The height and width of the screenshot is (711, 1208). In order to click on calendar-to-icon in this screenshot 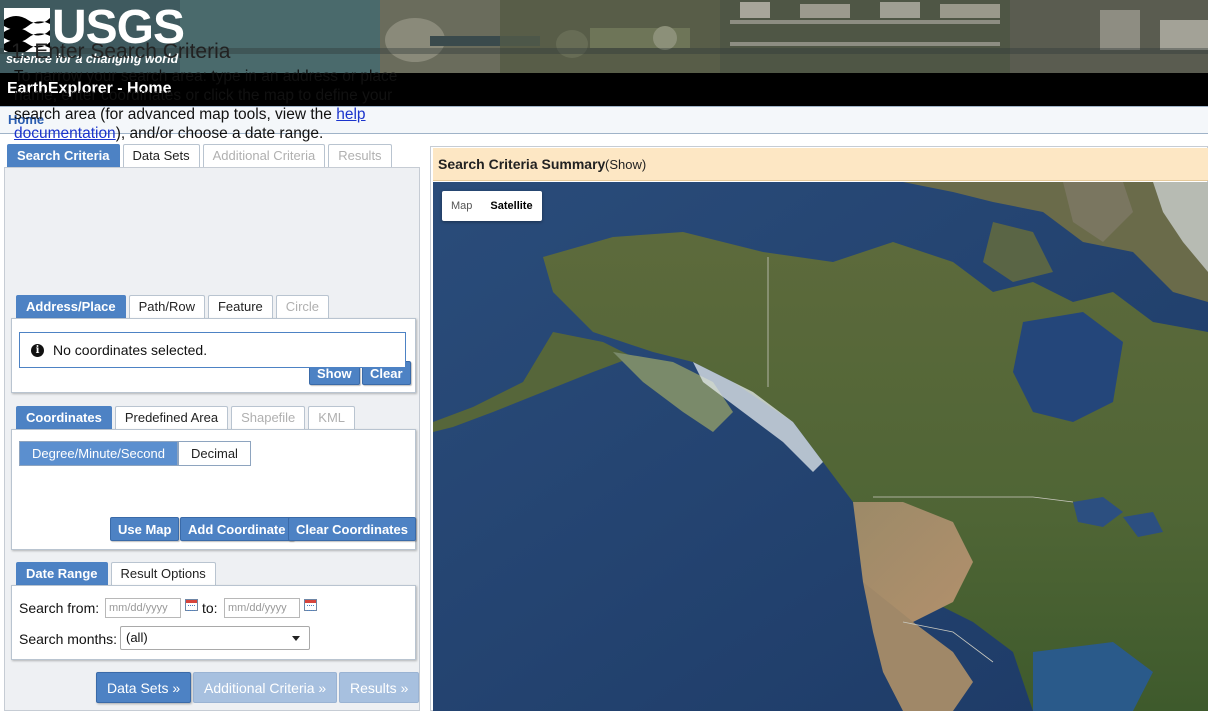, I will do `click(310, 605)`.